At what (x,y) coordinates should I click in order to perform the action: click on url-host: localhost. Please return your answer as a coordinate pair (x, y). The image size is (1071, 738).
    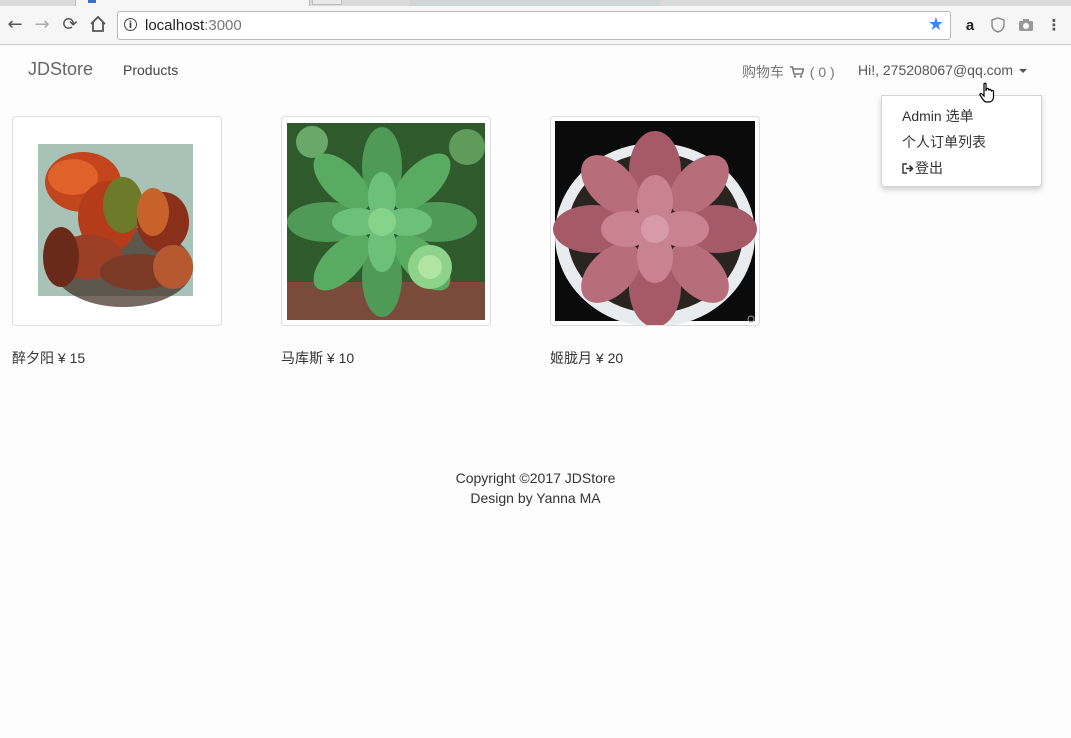
    Looking at the image, I should click on (175, 25).